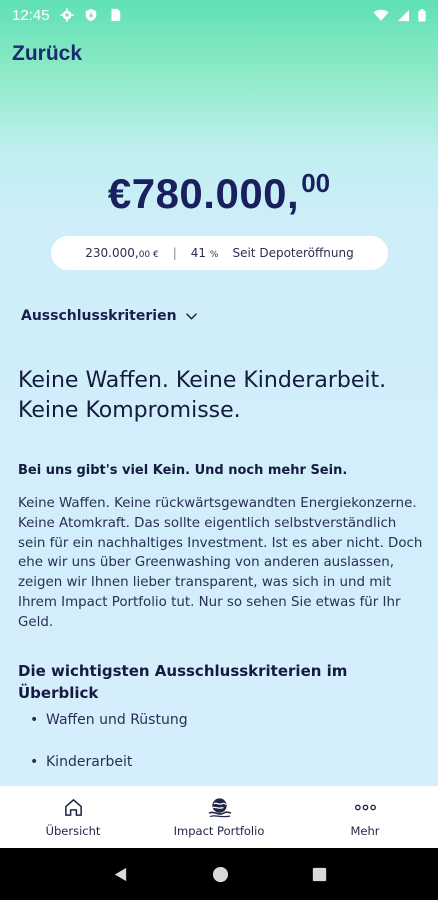 Image resolution: width=438 pixels, height=900 pixels. I want to click on criteria-list: • Waffen und Rüstung • Kinderarbeit, so click(109, 754).